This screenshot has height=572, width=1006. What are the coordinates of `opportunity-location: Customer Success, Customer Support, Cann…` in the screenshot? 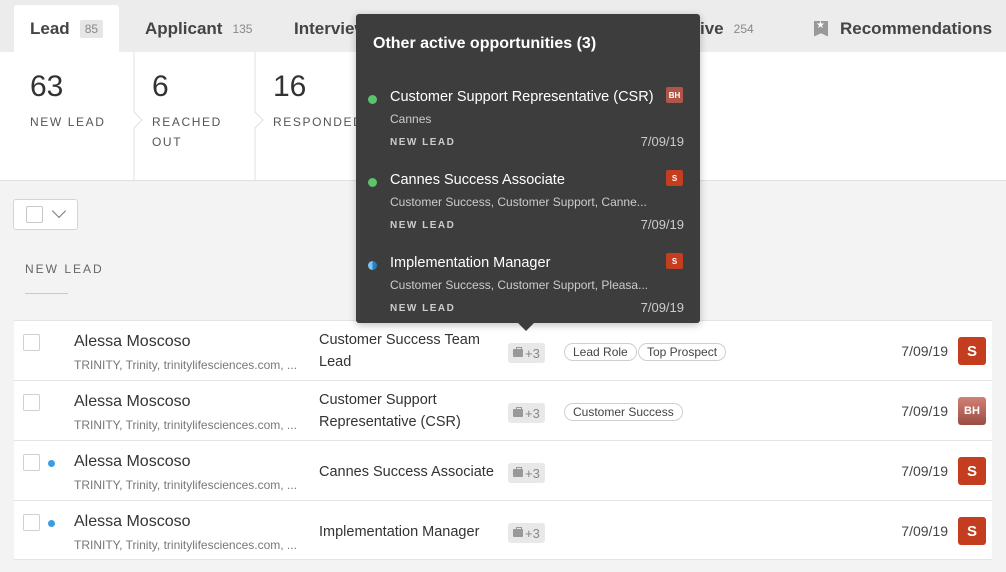 It's located at (518, 202).